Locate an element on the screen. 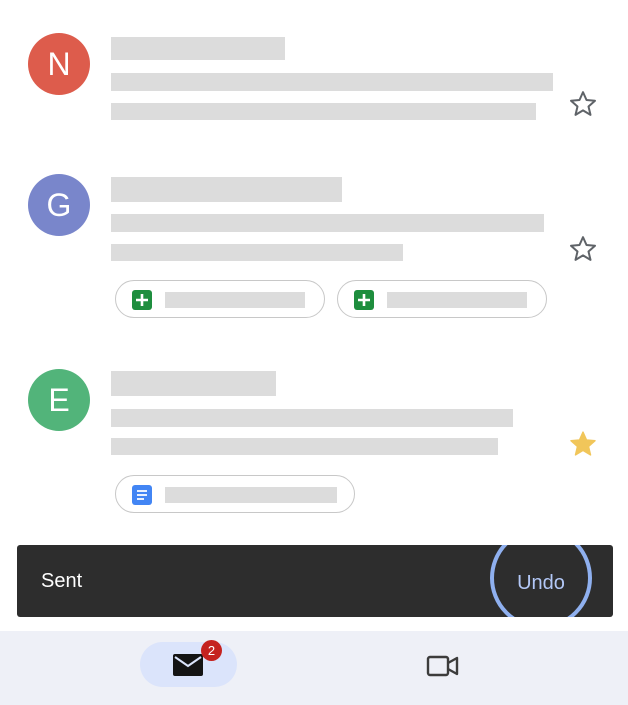 Image resolution: width=628 pixels, height=705 pixels. video-camera-icon is located at coordinates (443, 666).